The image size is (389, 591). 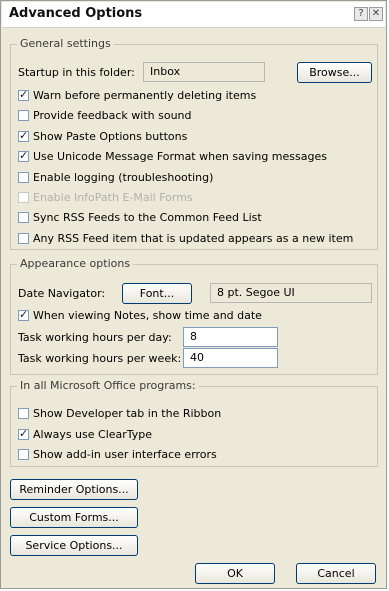 I want to click on date-navigator-label: Date Navigator:, so click(x=62, y=293).